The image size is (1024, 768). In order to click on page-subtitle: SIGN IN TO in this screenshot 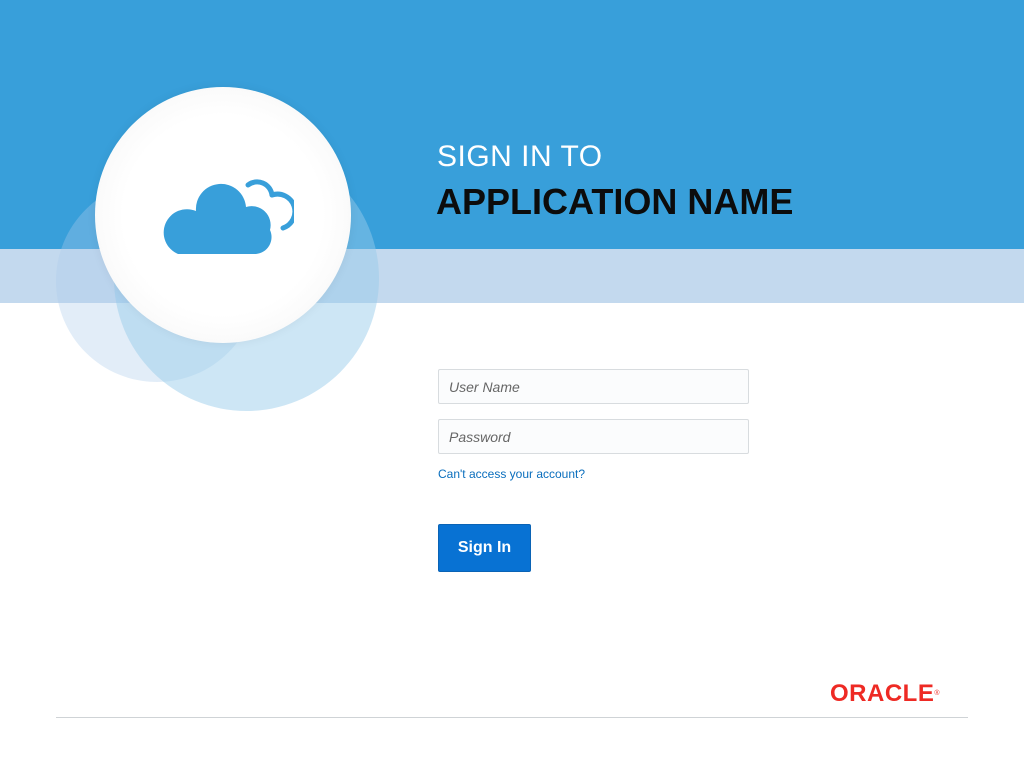, I will do `click(520, 156)`.